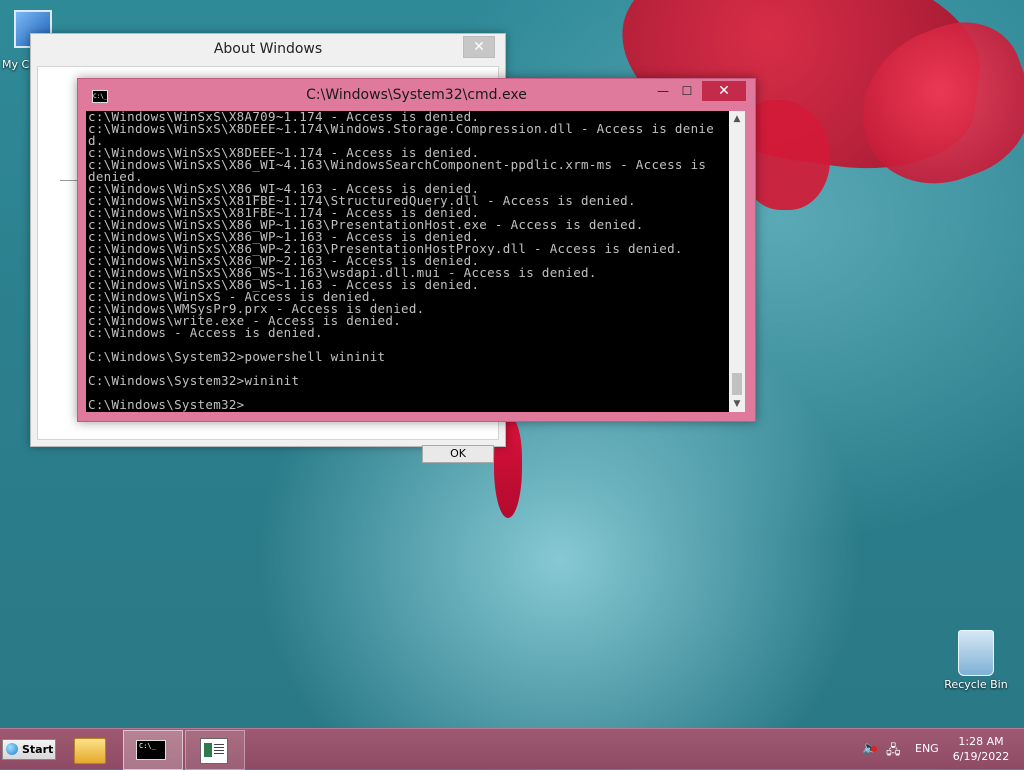 This screenshot has width=1024, height=770. Describe the element at coordinates (737, 261) in the screenshot. I see `console-scrollbar: ▲ ▼` at that location.